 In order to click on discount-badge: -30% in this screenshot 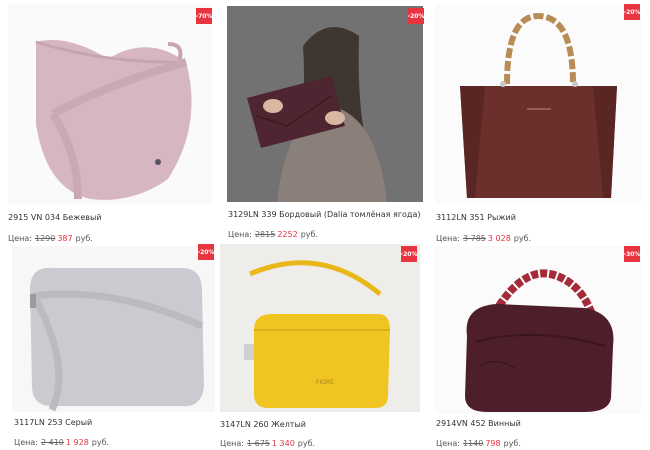, I will do `click(632, 254)`.